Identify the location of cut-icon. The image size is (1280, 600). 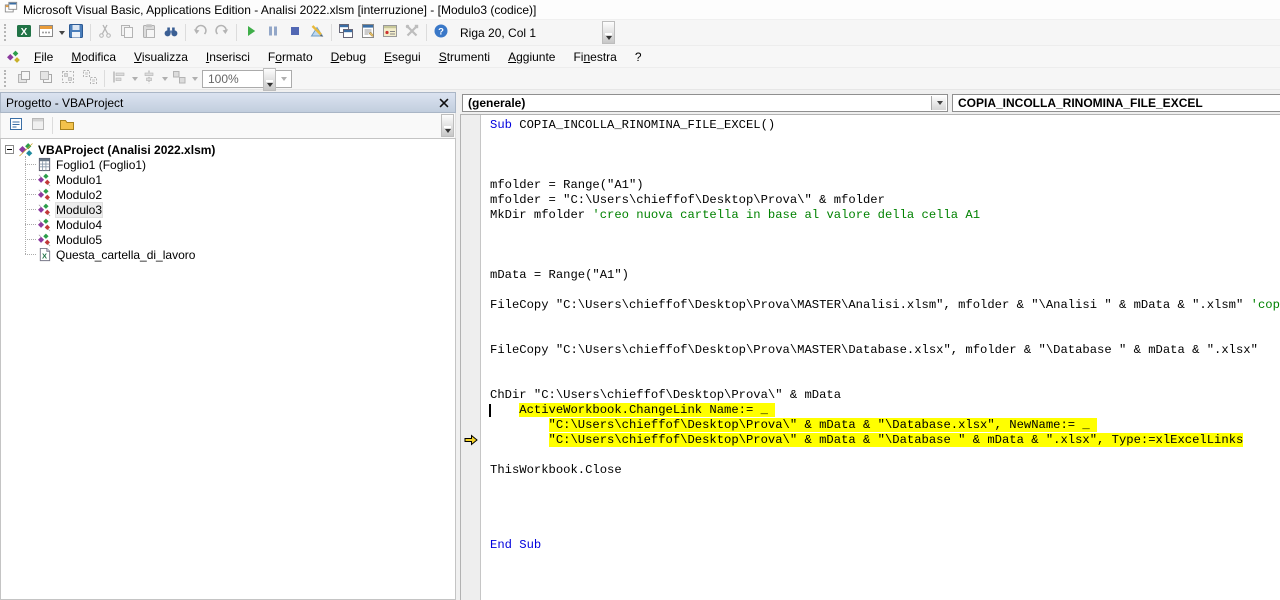
(105, 32).